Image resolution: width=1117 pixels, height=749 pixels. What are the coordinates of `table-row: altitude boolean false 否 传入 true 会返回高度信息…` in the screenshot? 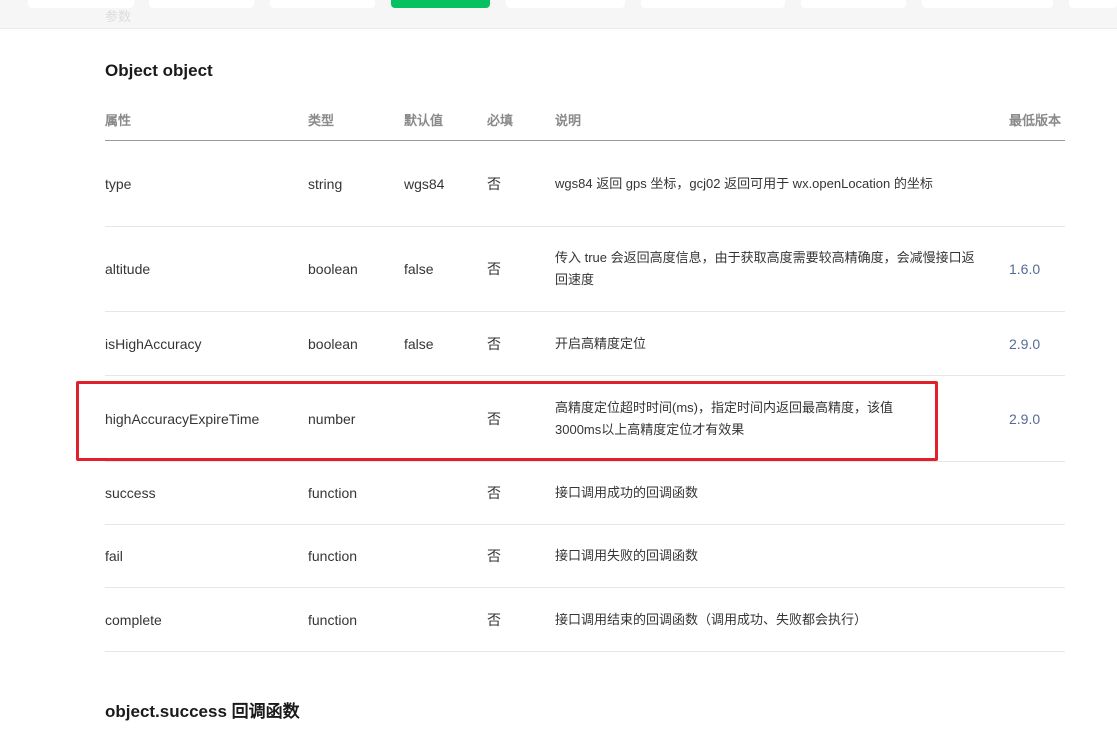 It's located at (585, 269).